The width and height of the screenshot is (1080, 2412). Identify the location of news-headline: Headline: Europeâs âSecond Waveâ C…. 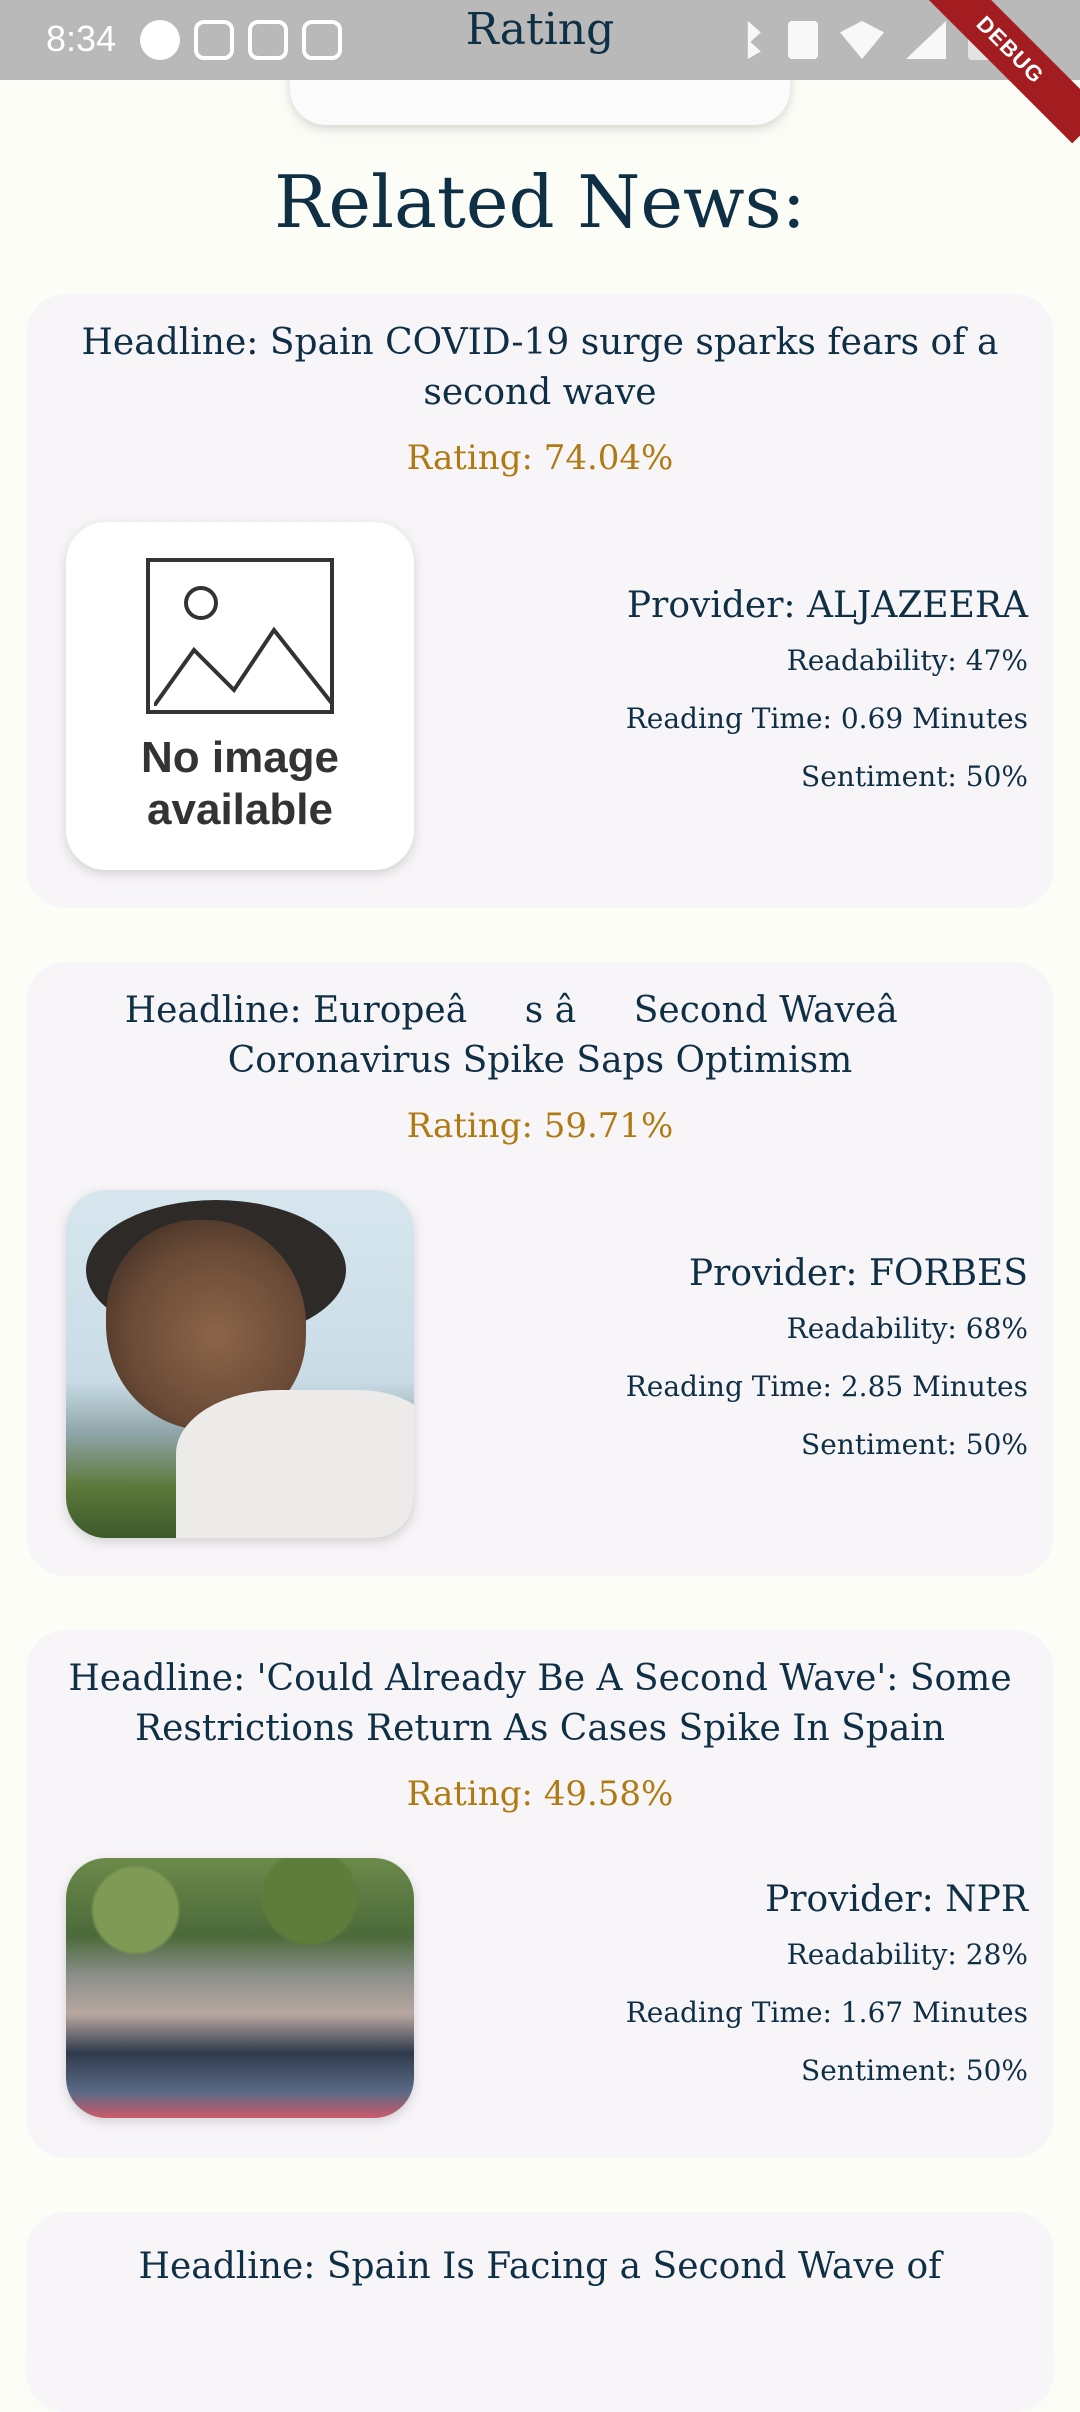
(540, 1035).